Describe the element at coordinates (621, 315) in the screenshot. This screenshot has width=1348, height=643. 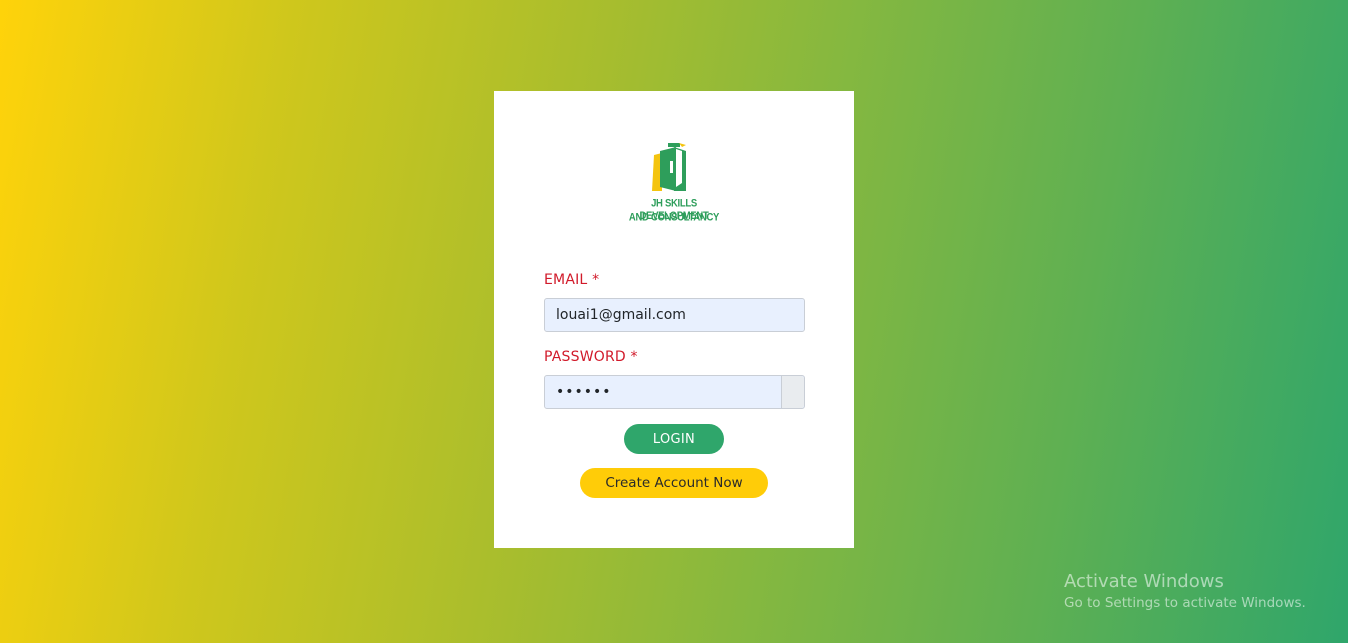
I see `email-input-value: louai1@gmail.com` at that location.